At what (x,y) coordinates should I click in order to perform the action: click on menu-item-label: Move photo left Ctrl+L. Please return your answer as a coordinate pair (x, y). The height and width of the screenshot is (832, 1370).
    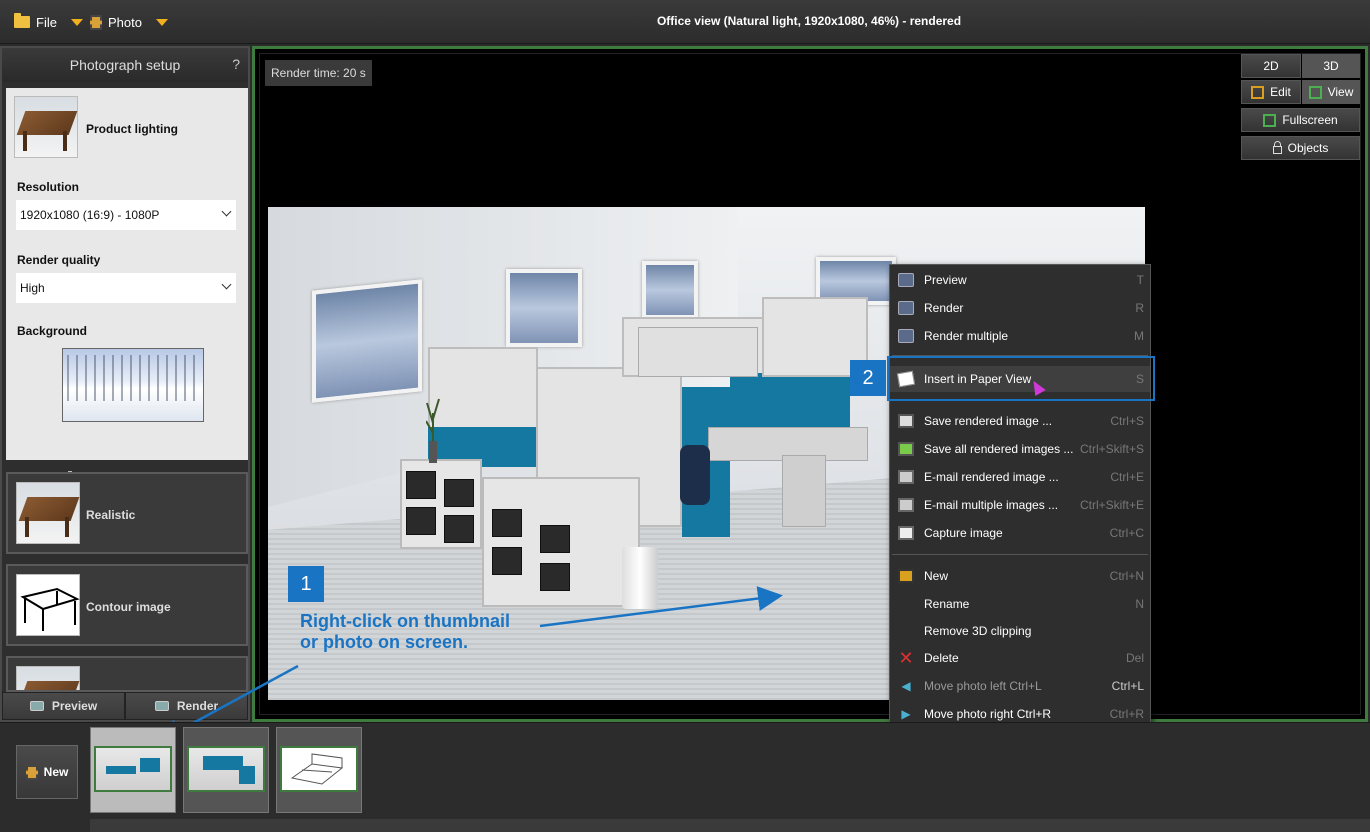
    Looking at the image, I should click on (983, 686).